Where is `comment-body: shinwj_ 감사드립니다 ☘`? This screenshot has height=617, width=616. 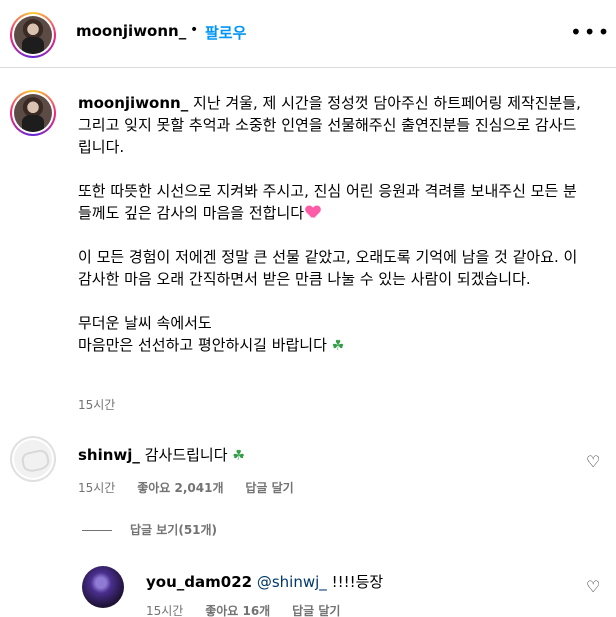 comment-body: shinwj_ 감사드립니다 ☘ is located at coordinates (161, 455).